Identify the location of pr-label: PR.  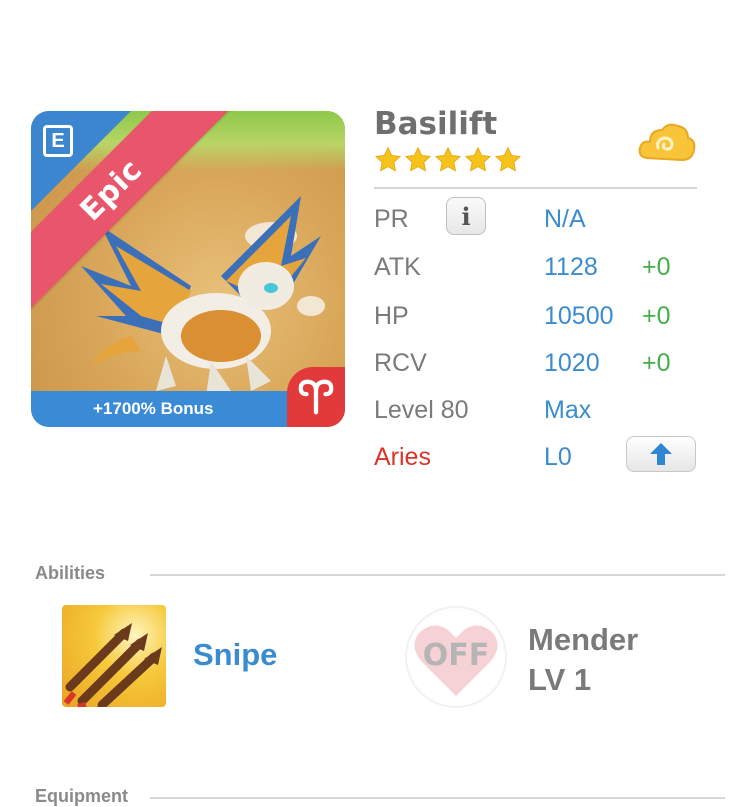
(391, 219).